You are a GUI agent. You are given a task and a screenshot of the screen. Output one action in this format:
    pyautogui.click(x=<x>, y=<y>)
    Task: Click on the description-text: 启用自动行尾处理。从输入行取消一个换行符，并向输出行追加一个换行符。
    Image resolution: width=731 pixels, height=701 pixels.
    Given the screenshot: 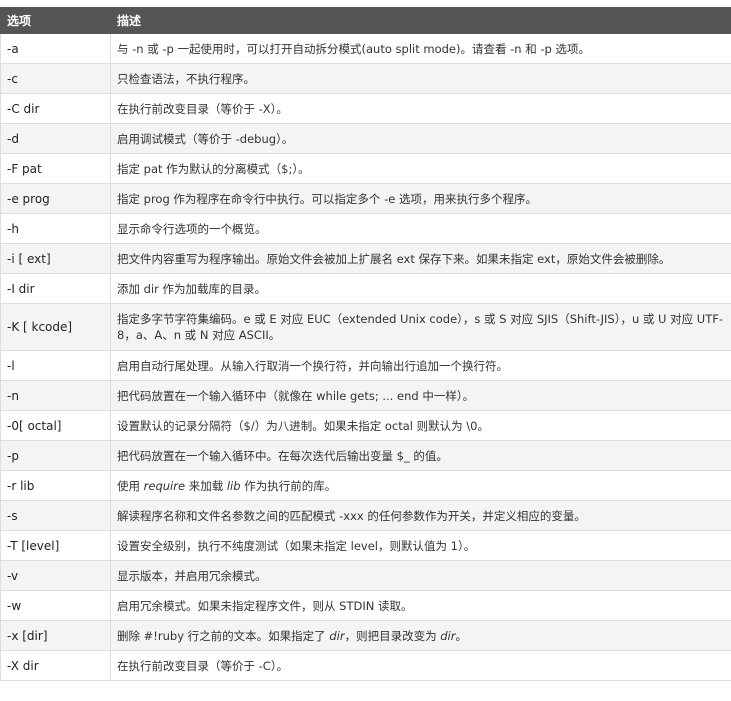 What is the action you would take?
    pyautogui.click(x=312, y=365)
    